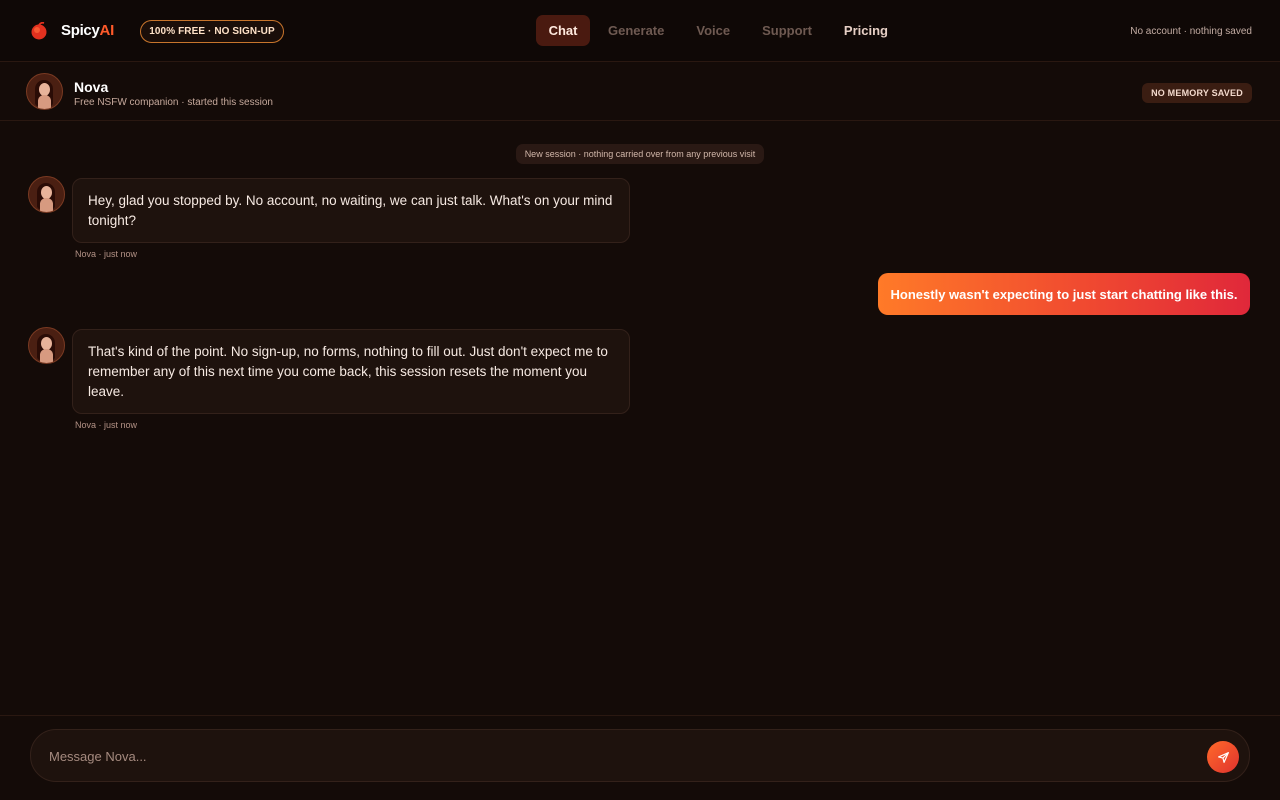 The image size is (1280, 800). Describe the element at coordinates (80, 30) in the screenshot. I see `brand-name-main: Spicy` at that location.